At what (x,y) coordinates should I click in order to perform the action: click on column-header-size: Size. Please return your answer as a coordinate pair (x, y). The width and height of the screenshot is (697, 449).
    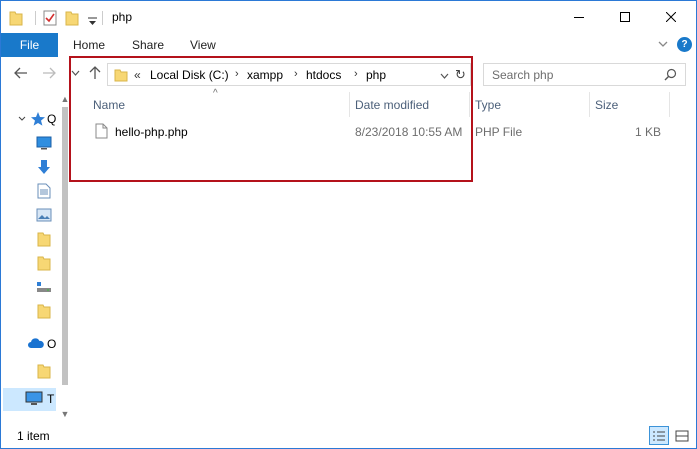
    Looking at the image, I should click on (606, 104).